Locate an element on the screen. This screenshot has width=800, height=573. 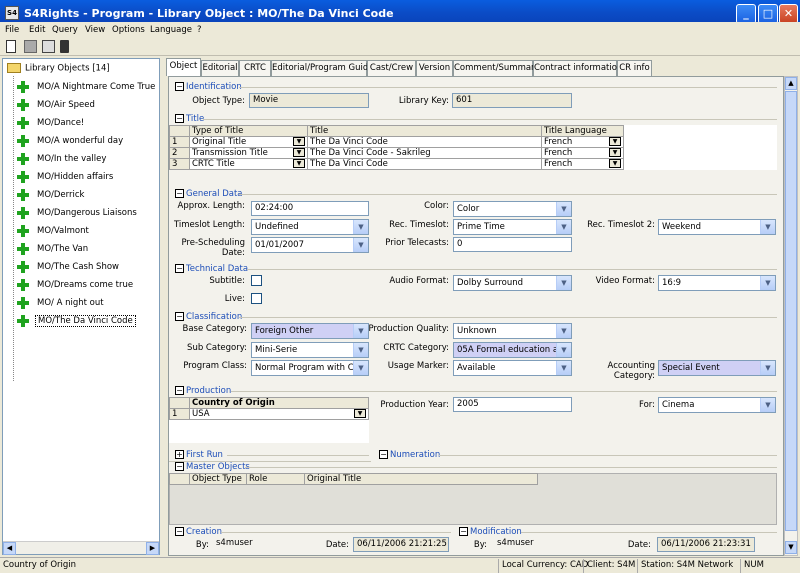
usage-marker-select: Available ▼ is located at coordinates (512, 368).